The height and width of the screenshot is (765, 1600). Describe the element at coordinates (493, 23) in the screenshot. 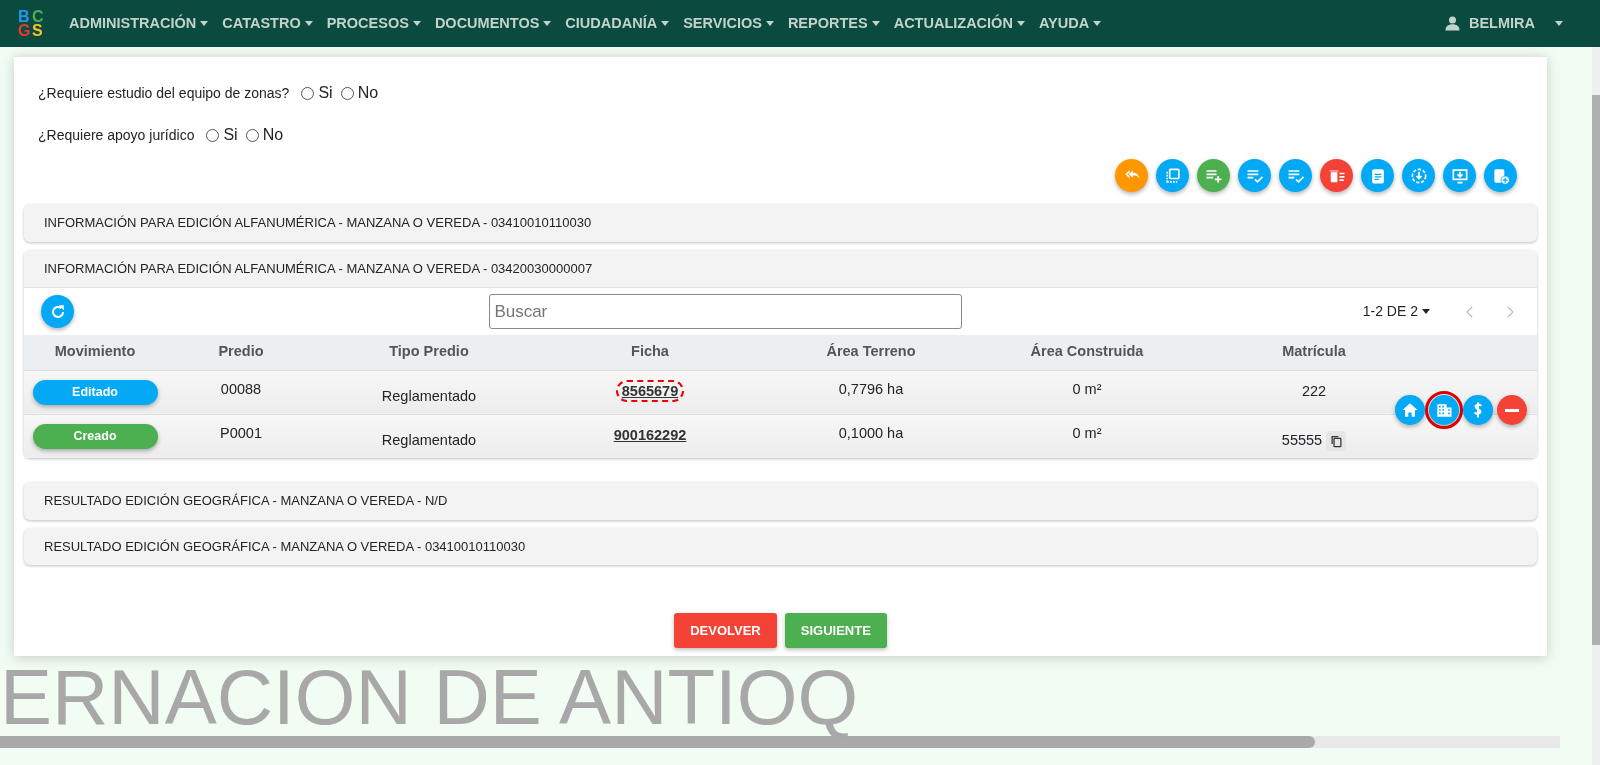

I see `menu-item: DOCUMENTOS` at that location.